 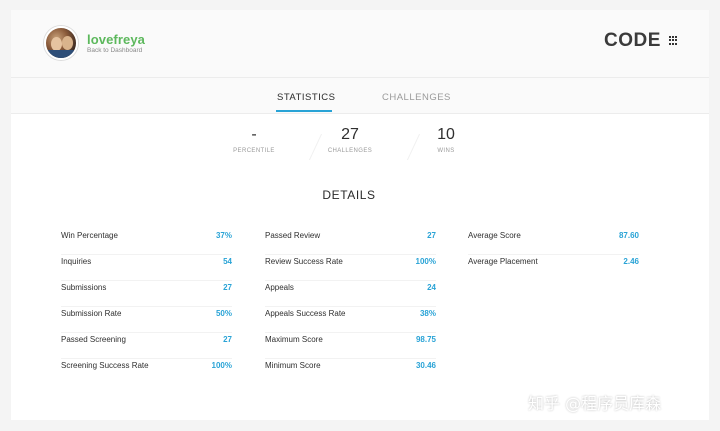 I want to click on detail-row: Inquiries 54, so click(x=146, y=268).